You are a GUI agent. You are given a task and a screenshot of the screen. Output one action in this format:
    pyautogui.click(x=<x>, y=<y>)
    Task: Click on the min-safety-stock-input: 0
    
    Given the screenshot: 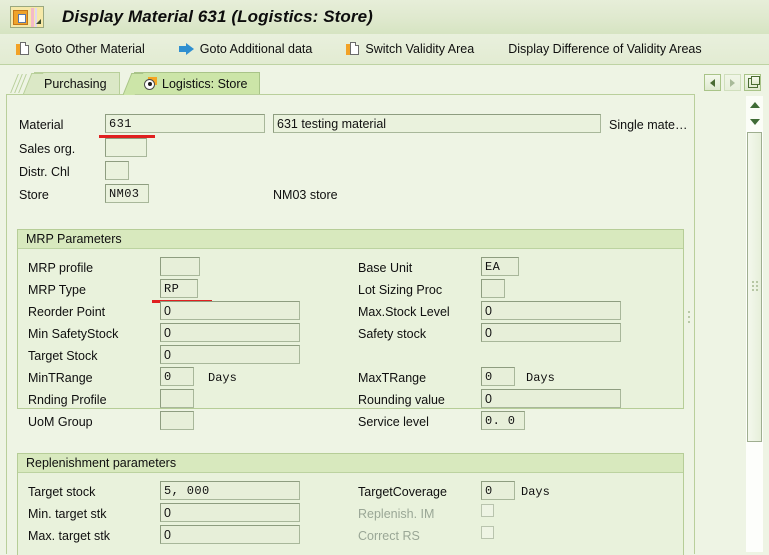 What is the action you would take?
    pyautogui.click(x=230, y=332)
    